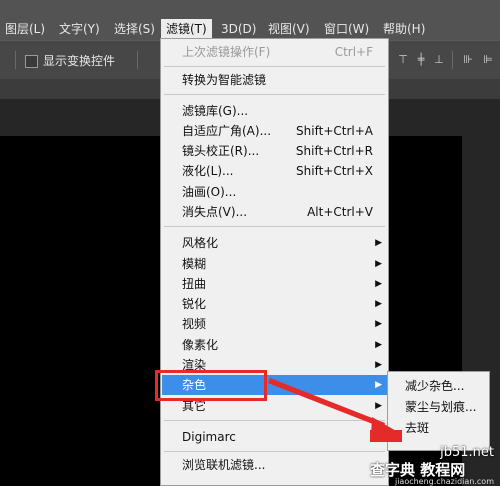 Image resolution: width=500 pixels, height=486 pixels. I want to click on watermark: jb51.net 查字典 教程网 jiaocheng.chazidian.com, so click(435, 465).